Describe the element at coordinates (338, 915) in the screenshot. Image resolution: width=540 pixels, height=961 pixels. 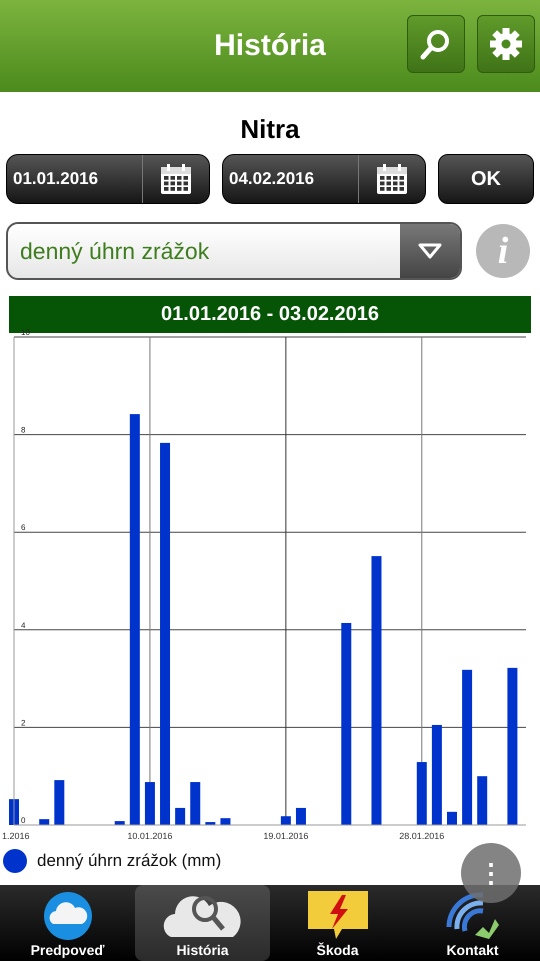
I see `warning-bubble-icon` at that location.